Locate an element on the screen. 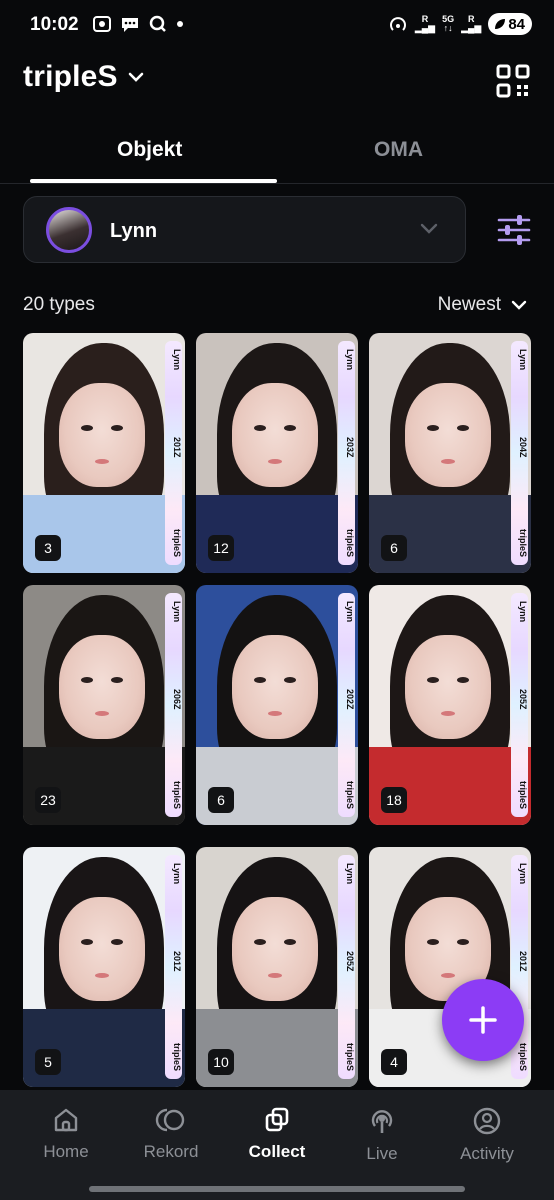 The image size is (554, 1200). copies-badge: 23 is located at coordinates (48, 800).